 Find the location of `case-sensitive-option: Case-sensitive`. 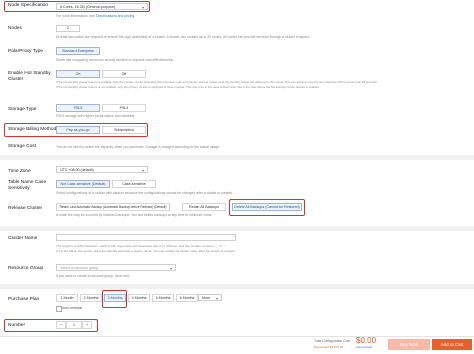

case-sensitive-option: Case-sensitive is located at coordinates (134, 184).